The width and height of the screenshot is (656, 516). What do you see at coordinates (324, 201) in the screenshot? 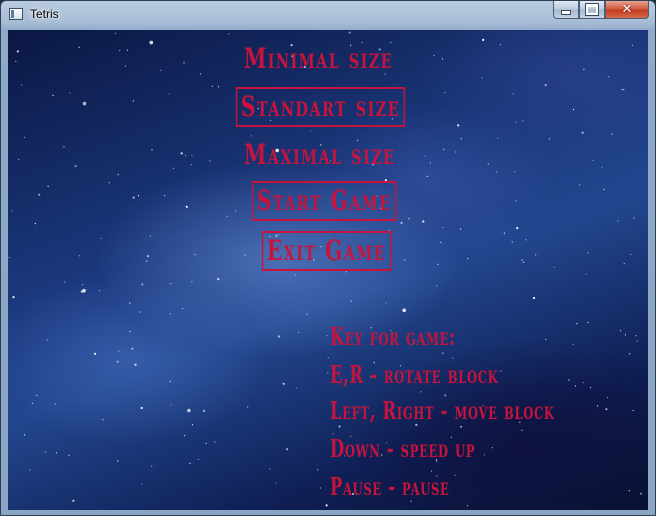
I see `start-game-button: Start Game` at bounding box center [324, 201].